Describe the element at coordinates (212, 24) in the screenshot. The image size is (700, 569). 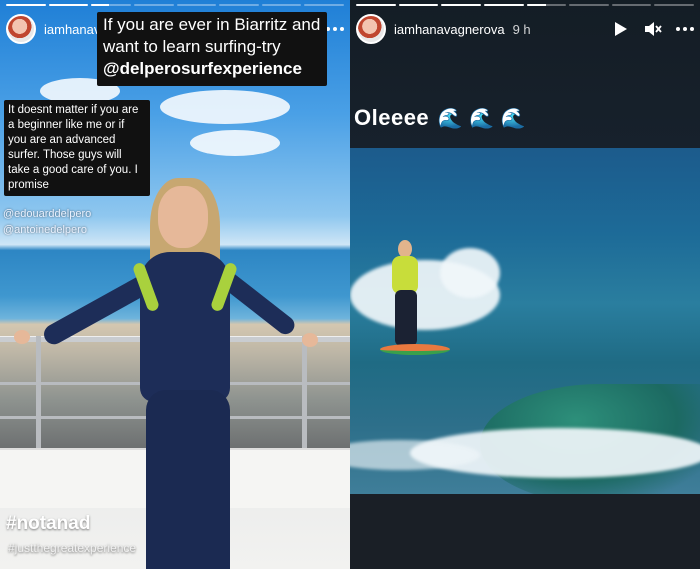
I see `headline-line: If you are ever in Biarritz and` at that location.